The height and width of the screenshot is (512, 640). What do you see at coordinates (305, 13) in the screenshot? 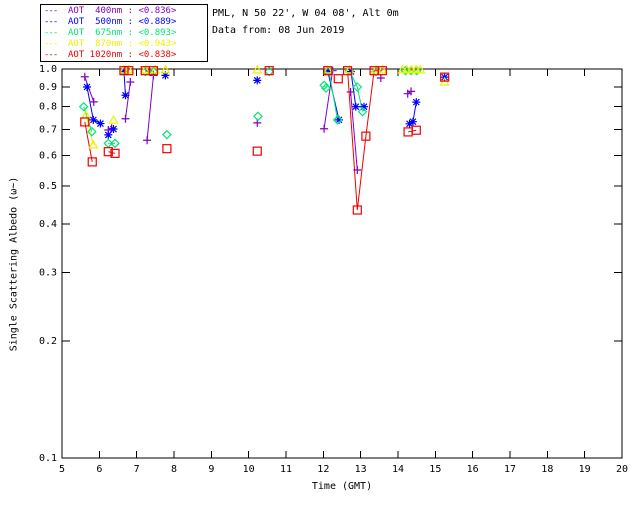
I see `header-location: PML, N 50 22', W 04 08', Alt 0m` at bounding box center [305, 13].